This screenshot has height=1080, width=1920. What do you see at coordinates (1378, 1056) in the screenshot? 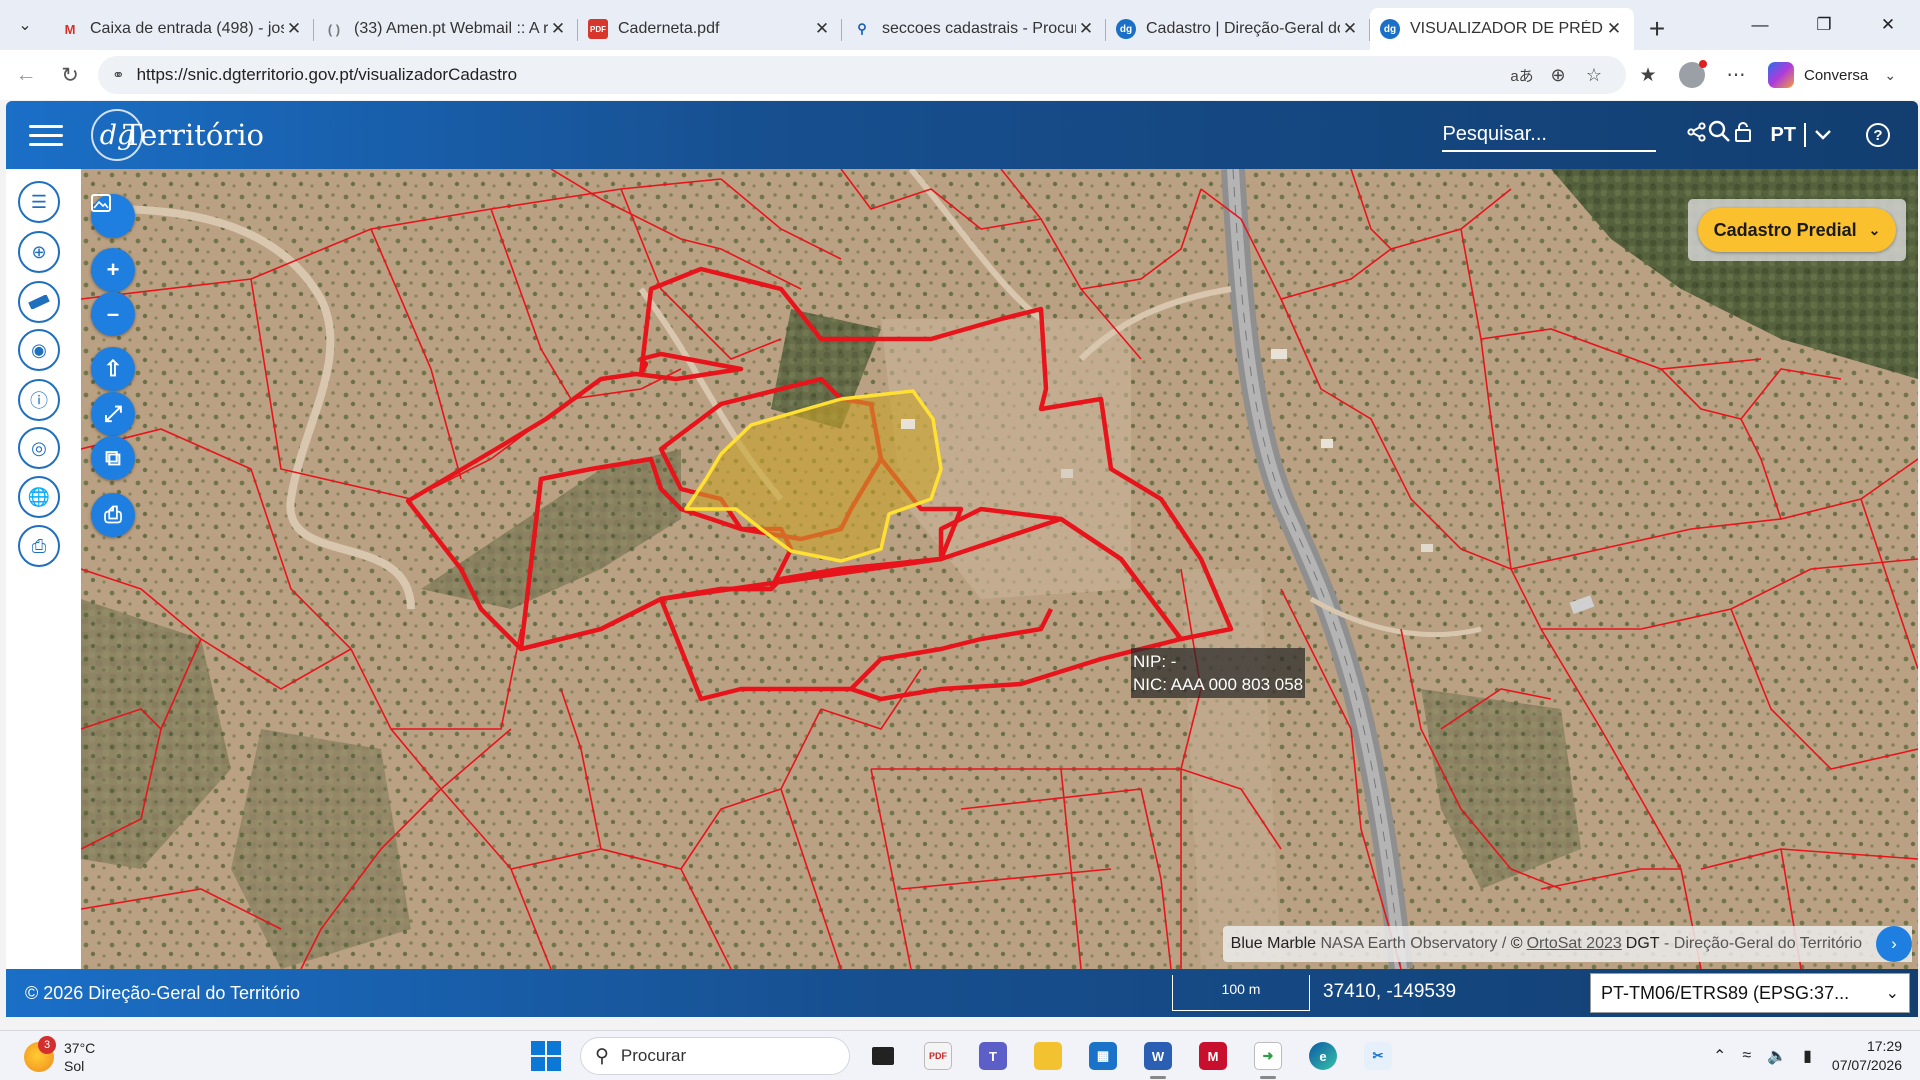
I see `snipping-tool-icon: ✂` at bounding box center [1378, 1056].